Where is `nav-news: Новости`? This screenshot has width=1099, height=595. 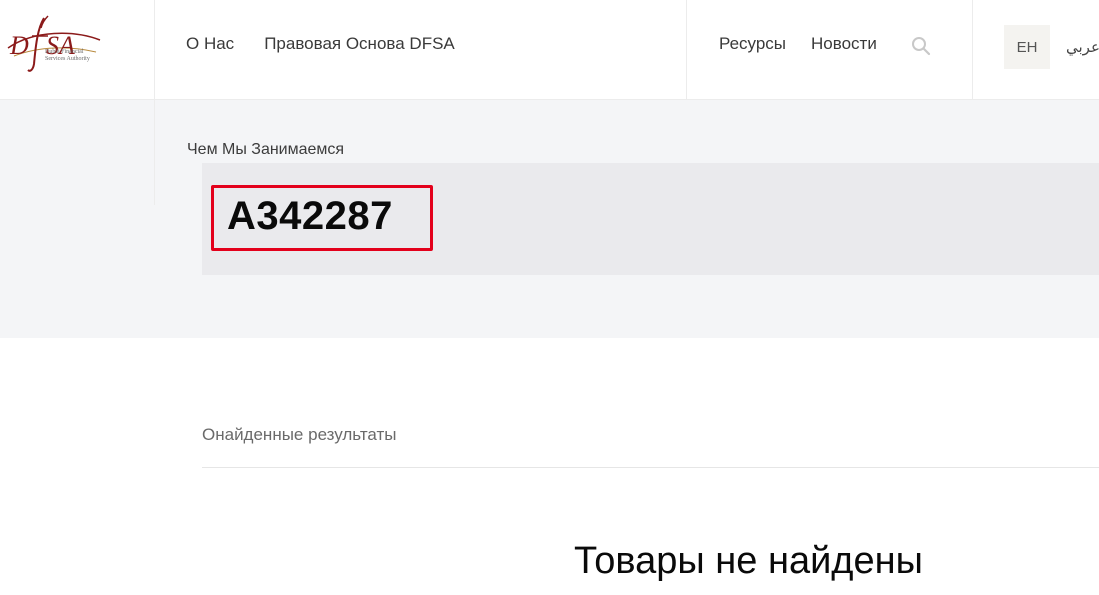
nav-news: Новости is located at coordinates (844, 44).